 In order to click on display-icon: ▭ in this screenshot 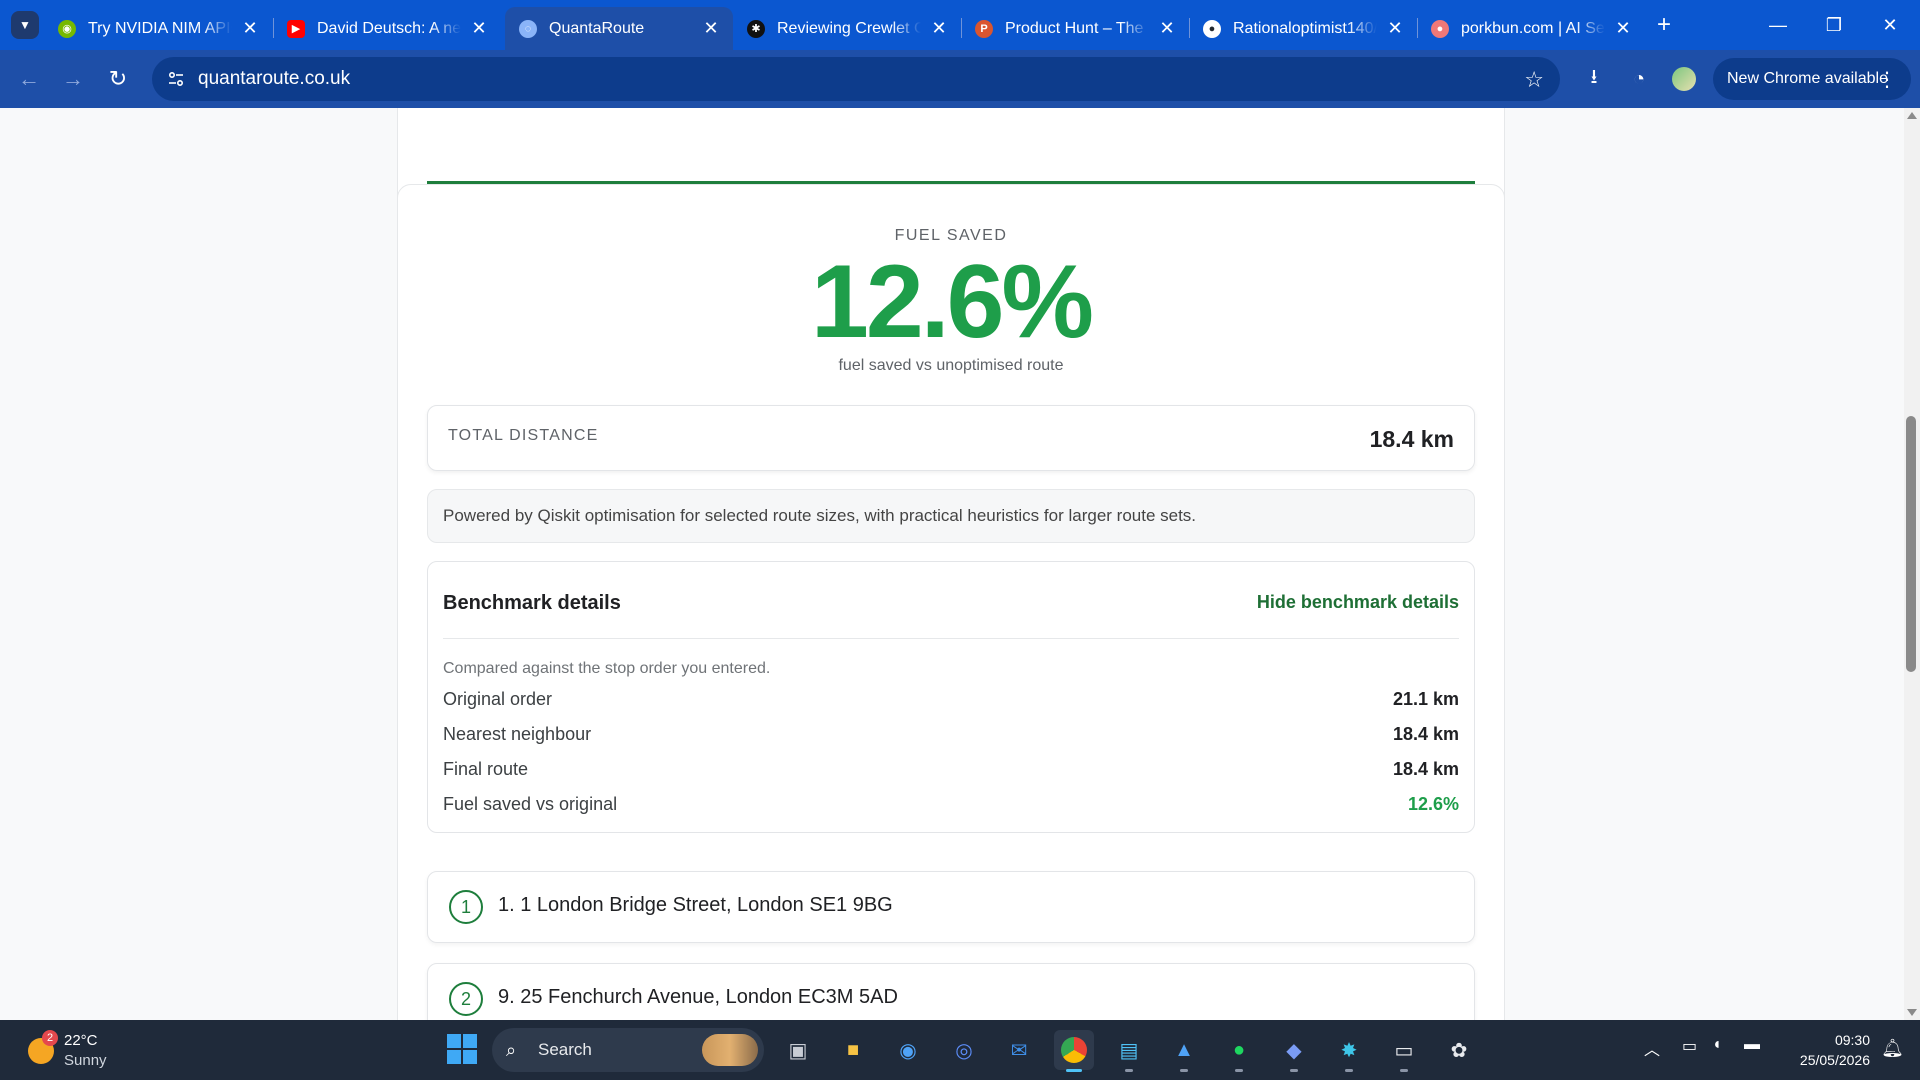, I will do `click(1689, 1046)`.